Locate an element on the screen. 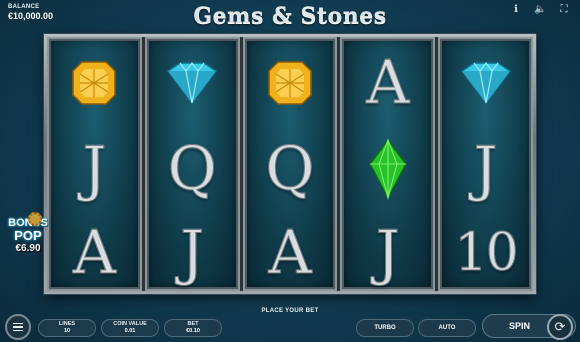 The width and height of the screenshot is (580, 342). reel-5: J 10 is located at coordinates (485, 164).